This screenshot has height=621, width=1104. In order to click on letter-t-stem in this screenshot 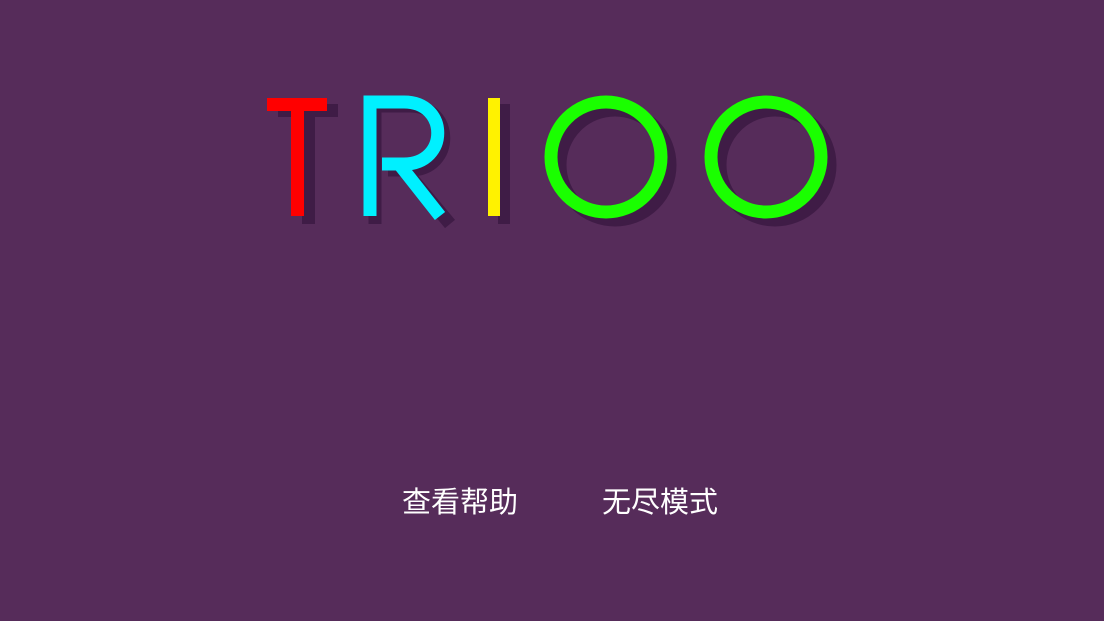, I will do `click(297, 157)`.